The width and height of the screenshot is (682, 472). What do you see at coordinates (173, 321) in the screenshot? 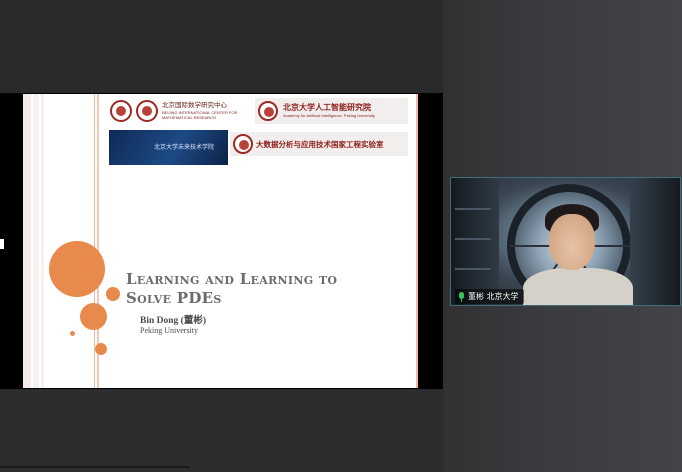
I see `slide-author: Bin Dong (董彬)` at bounding box center [173, 321].